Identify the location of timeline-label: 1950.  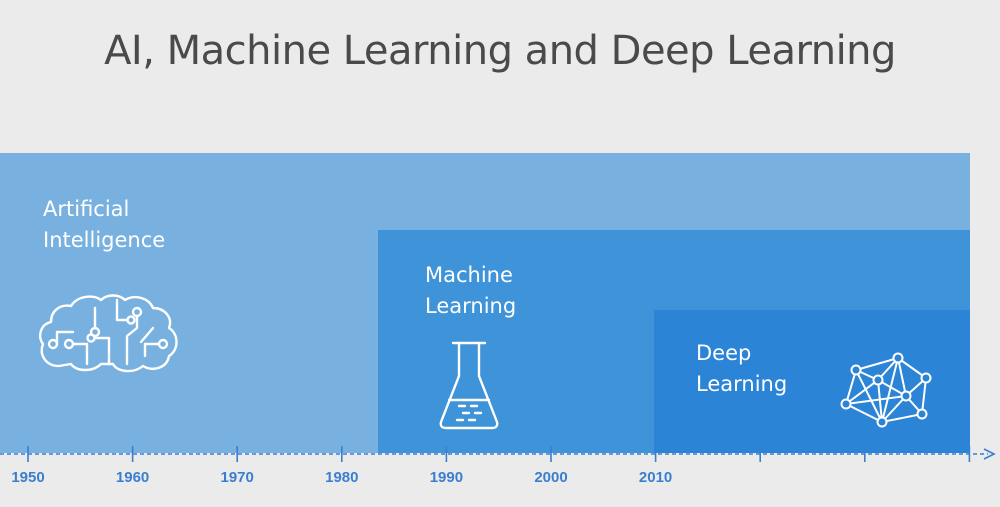
(27, 477).